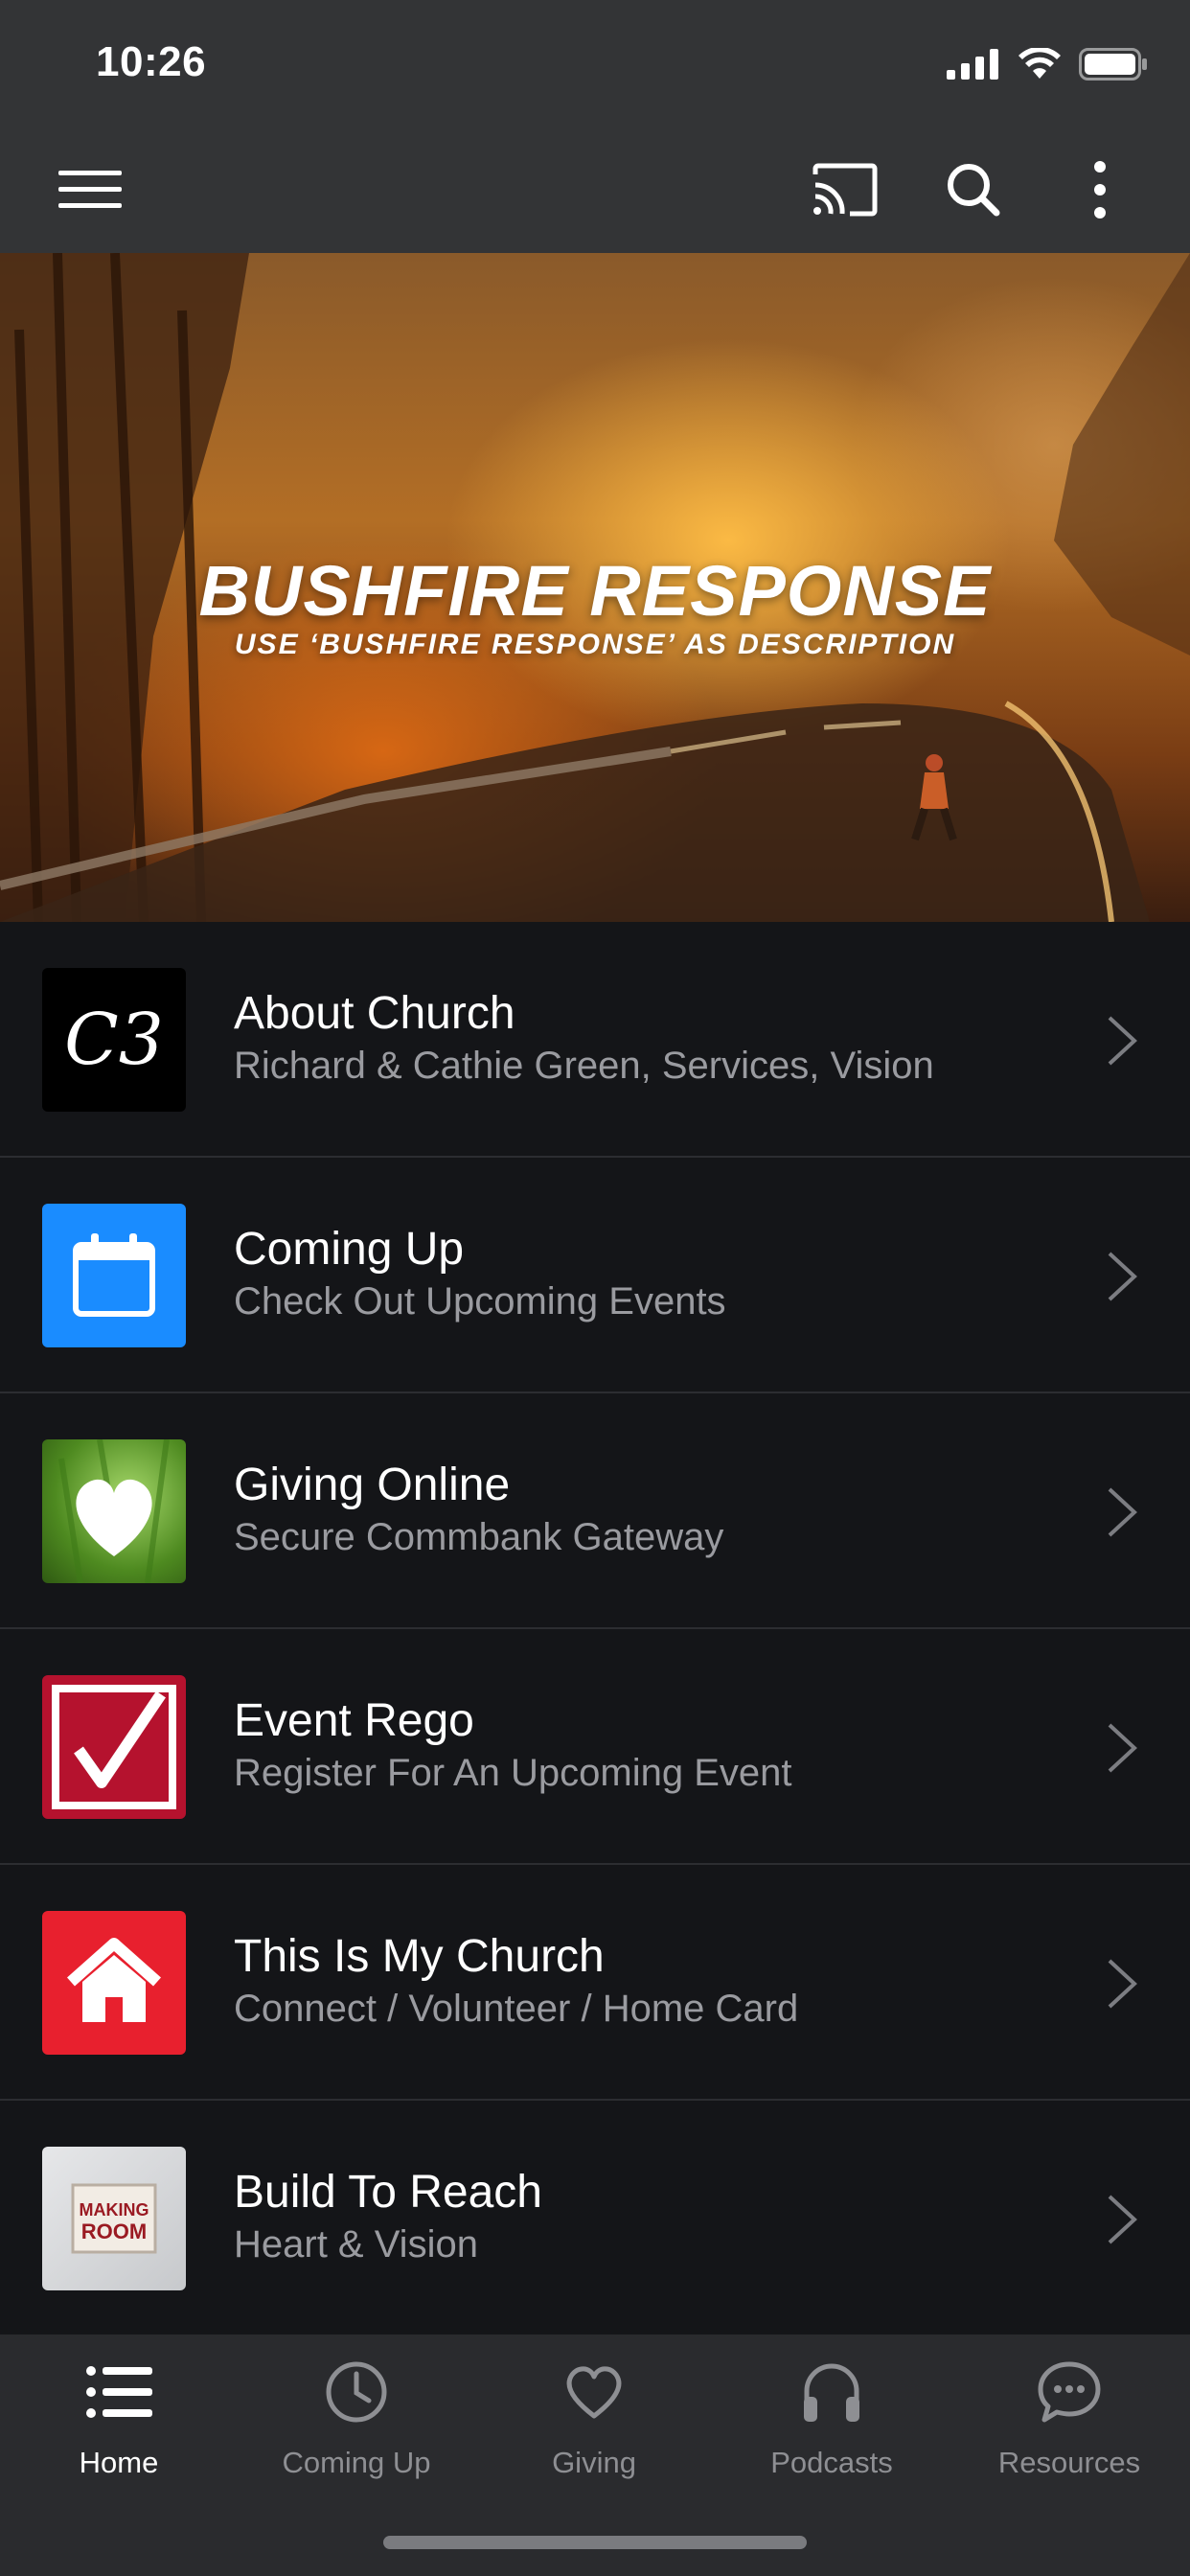 The height and width of the screenshot is (2576, 1190). What do you see at coordinates (973, 64) in the screenshot?
I see `cellular-signal-icon` at bounding box center [973, 64].